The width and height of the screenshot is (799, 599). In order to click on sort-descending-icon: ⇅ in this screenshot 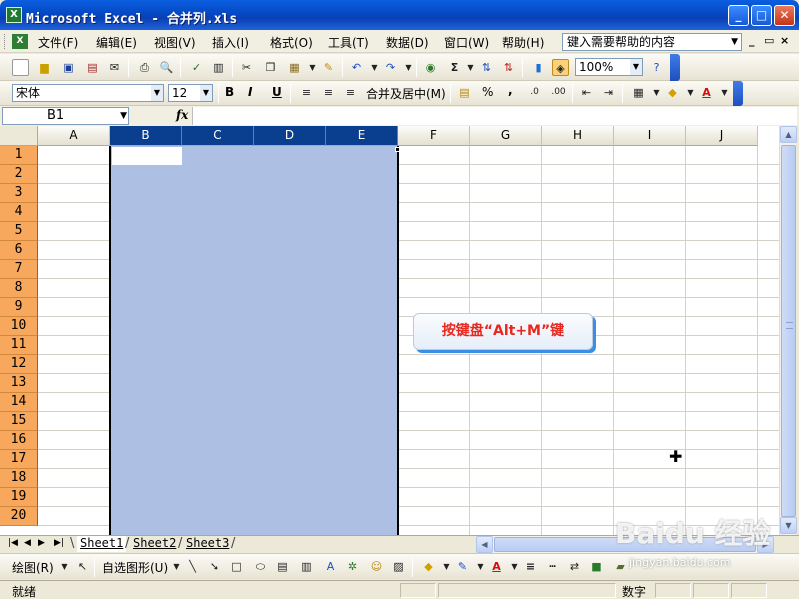, I will do `click(508, 67)`.